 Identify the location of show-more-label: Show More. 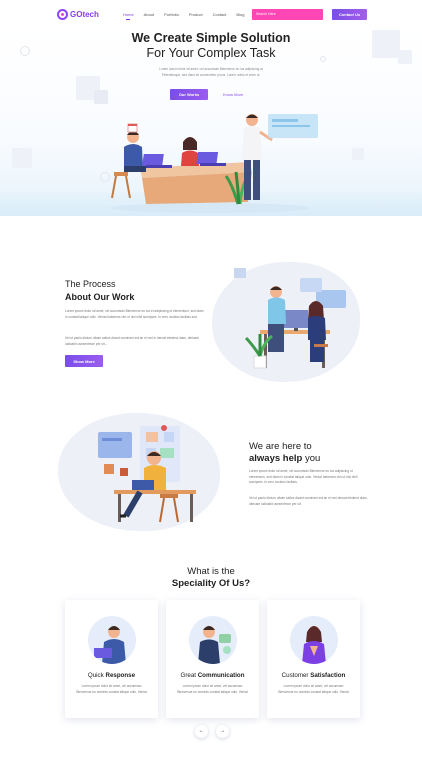
(84, 361).